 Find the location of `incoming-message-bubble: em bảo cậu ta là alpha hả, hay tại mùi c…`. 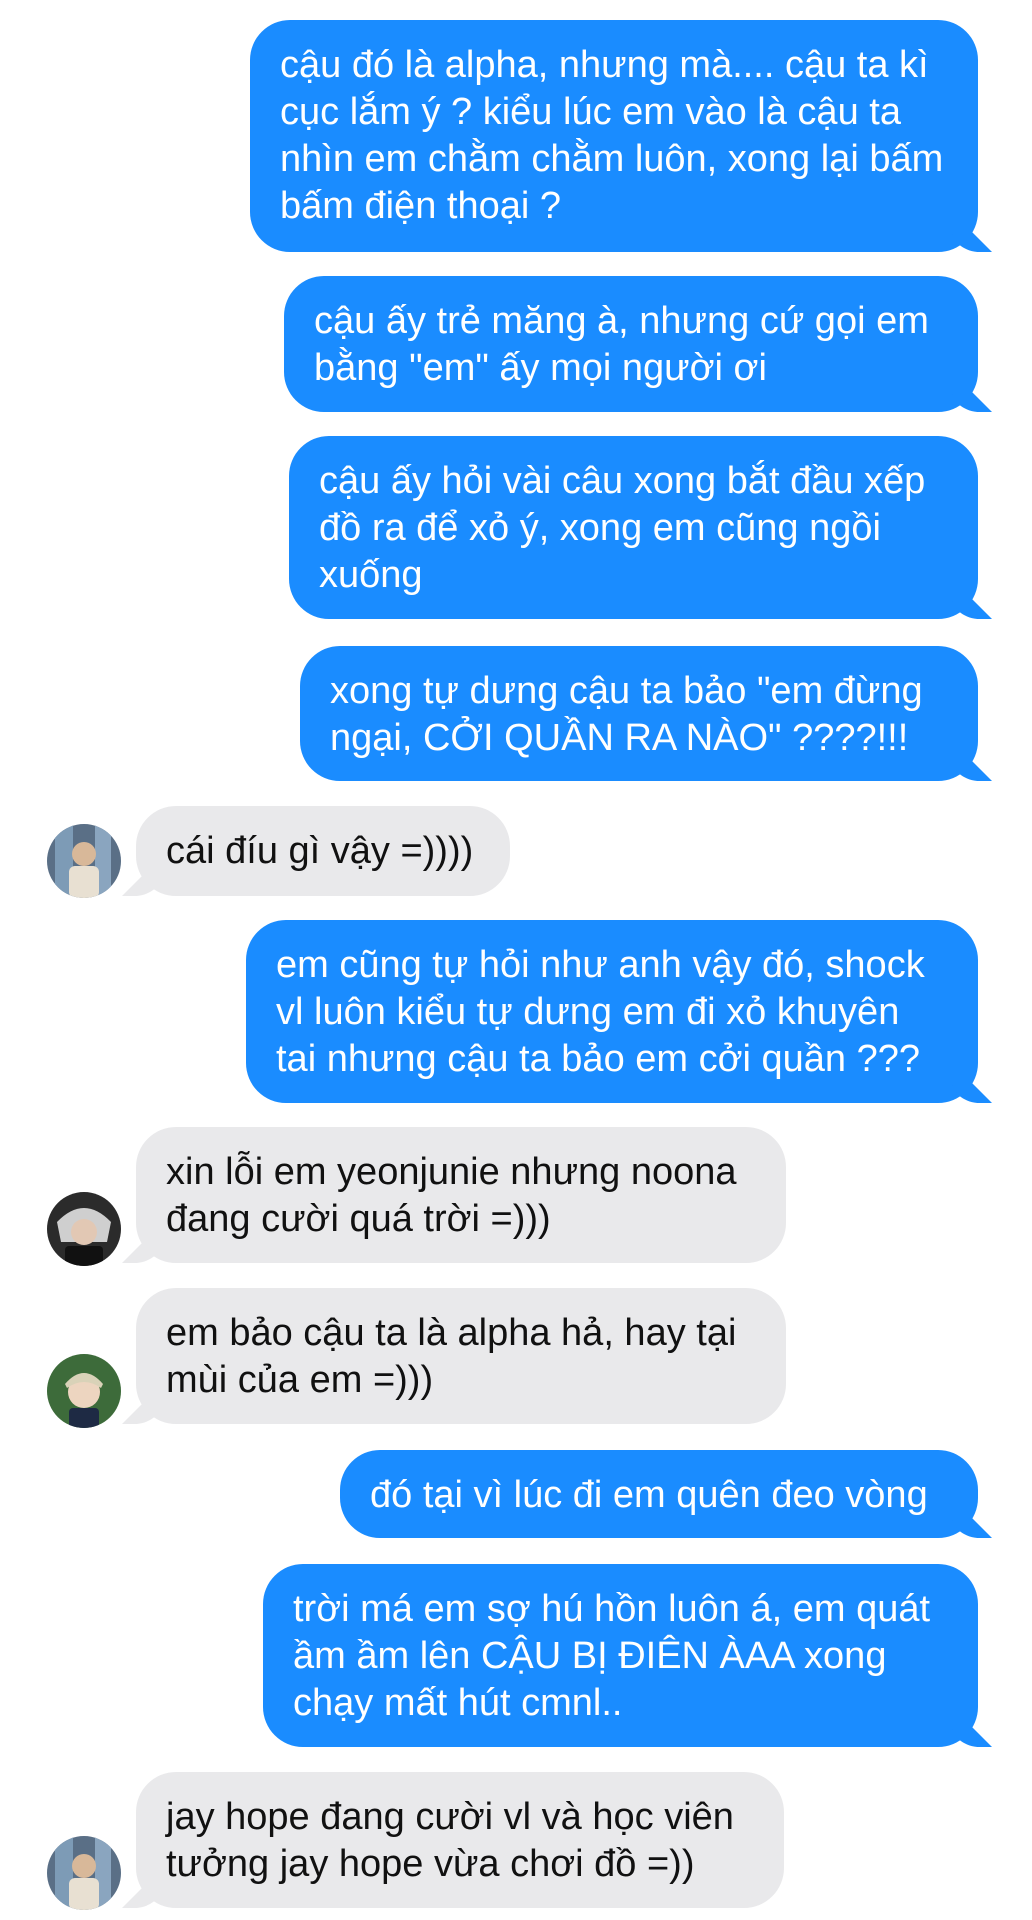

incoming-message-bubble: em bảo cậu ta là alpha hả, hay tại mùi c… is located at coordinates (461, 1356).